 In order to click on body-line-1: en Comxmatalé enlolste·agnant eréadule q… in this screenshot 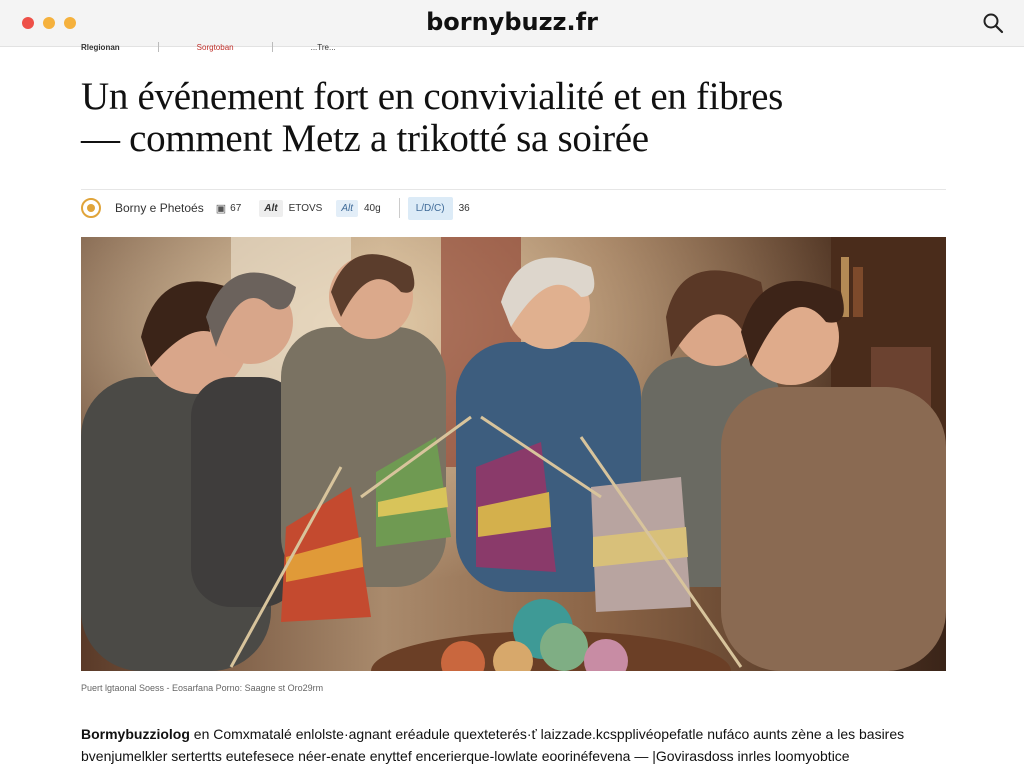, I will do `click(547, 734)`.